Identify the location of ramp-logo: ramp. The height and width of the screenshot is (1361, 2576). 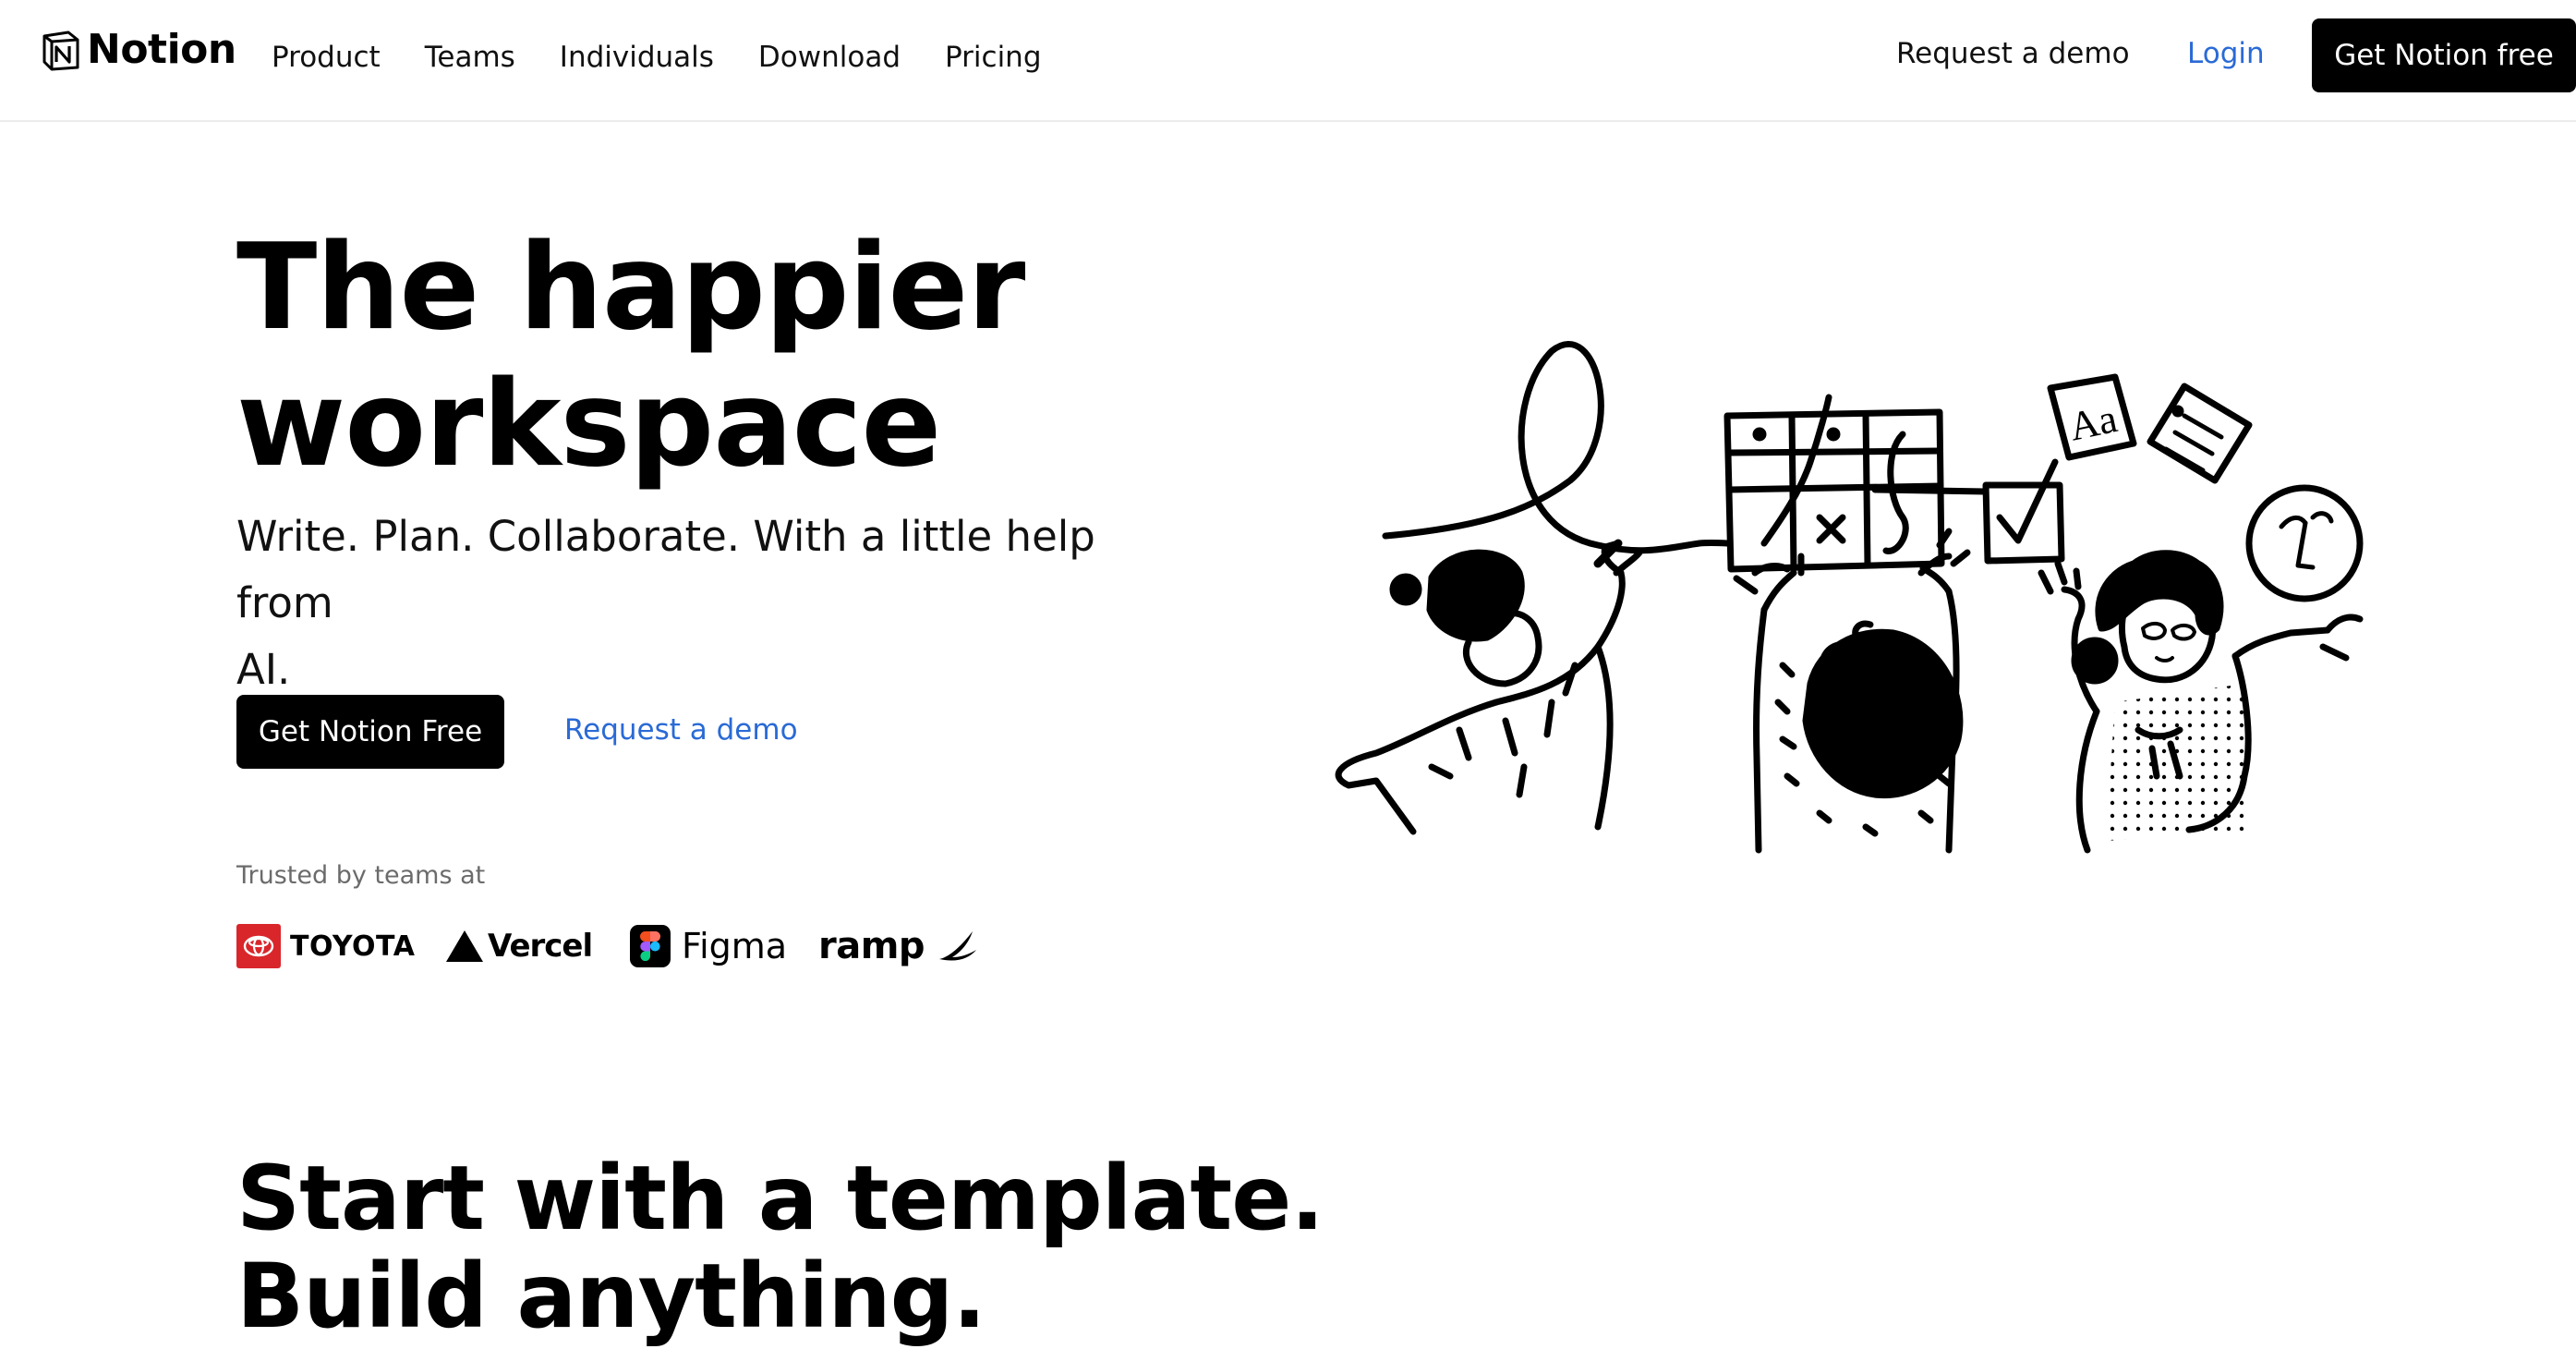
(898, 946).